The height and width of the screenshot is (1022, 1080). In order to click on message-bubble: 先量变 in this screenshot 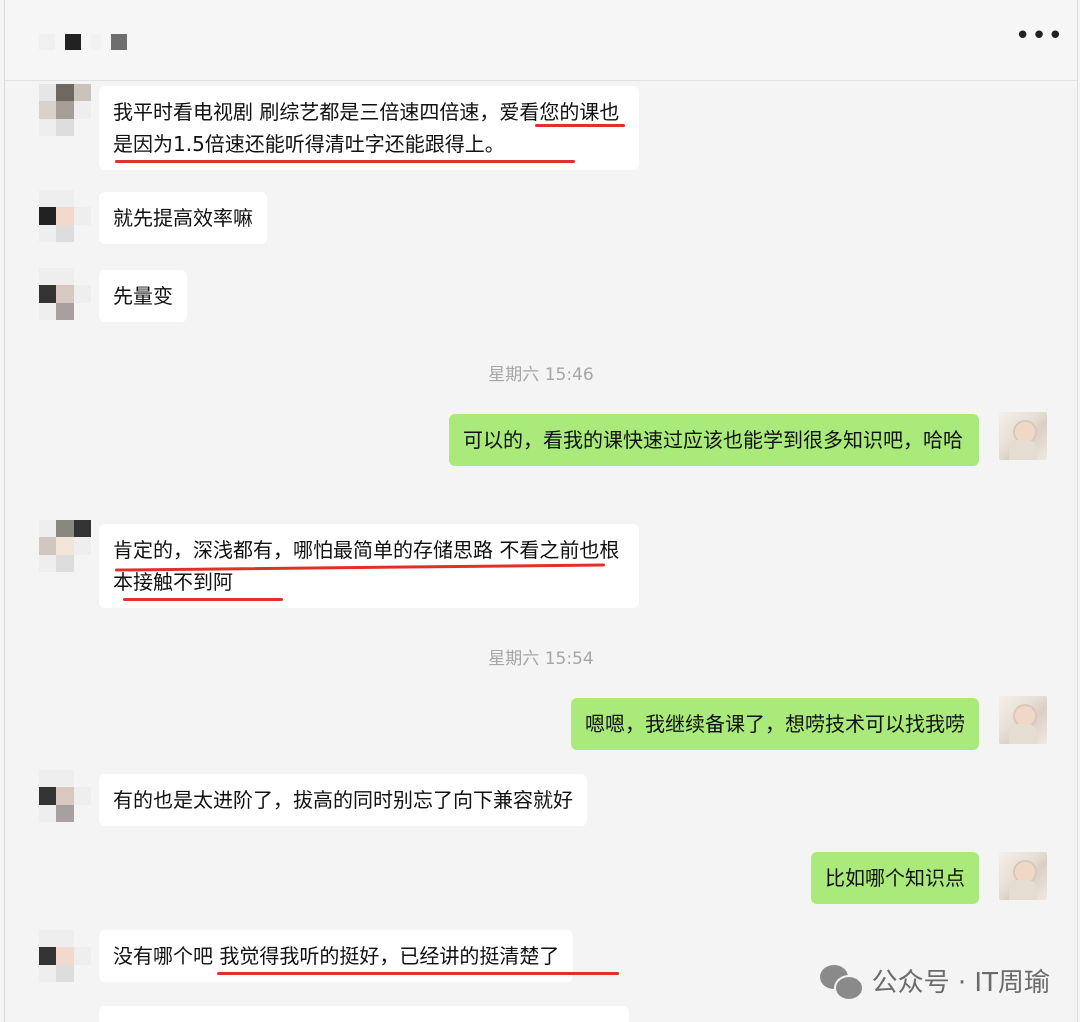, I will do `click(143, 296)`.